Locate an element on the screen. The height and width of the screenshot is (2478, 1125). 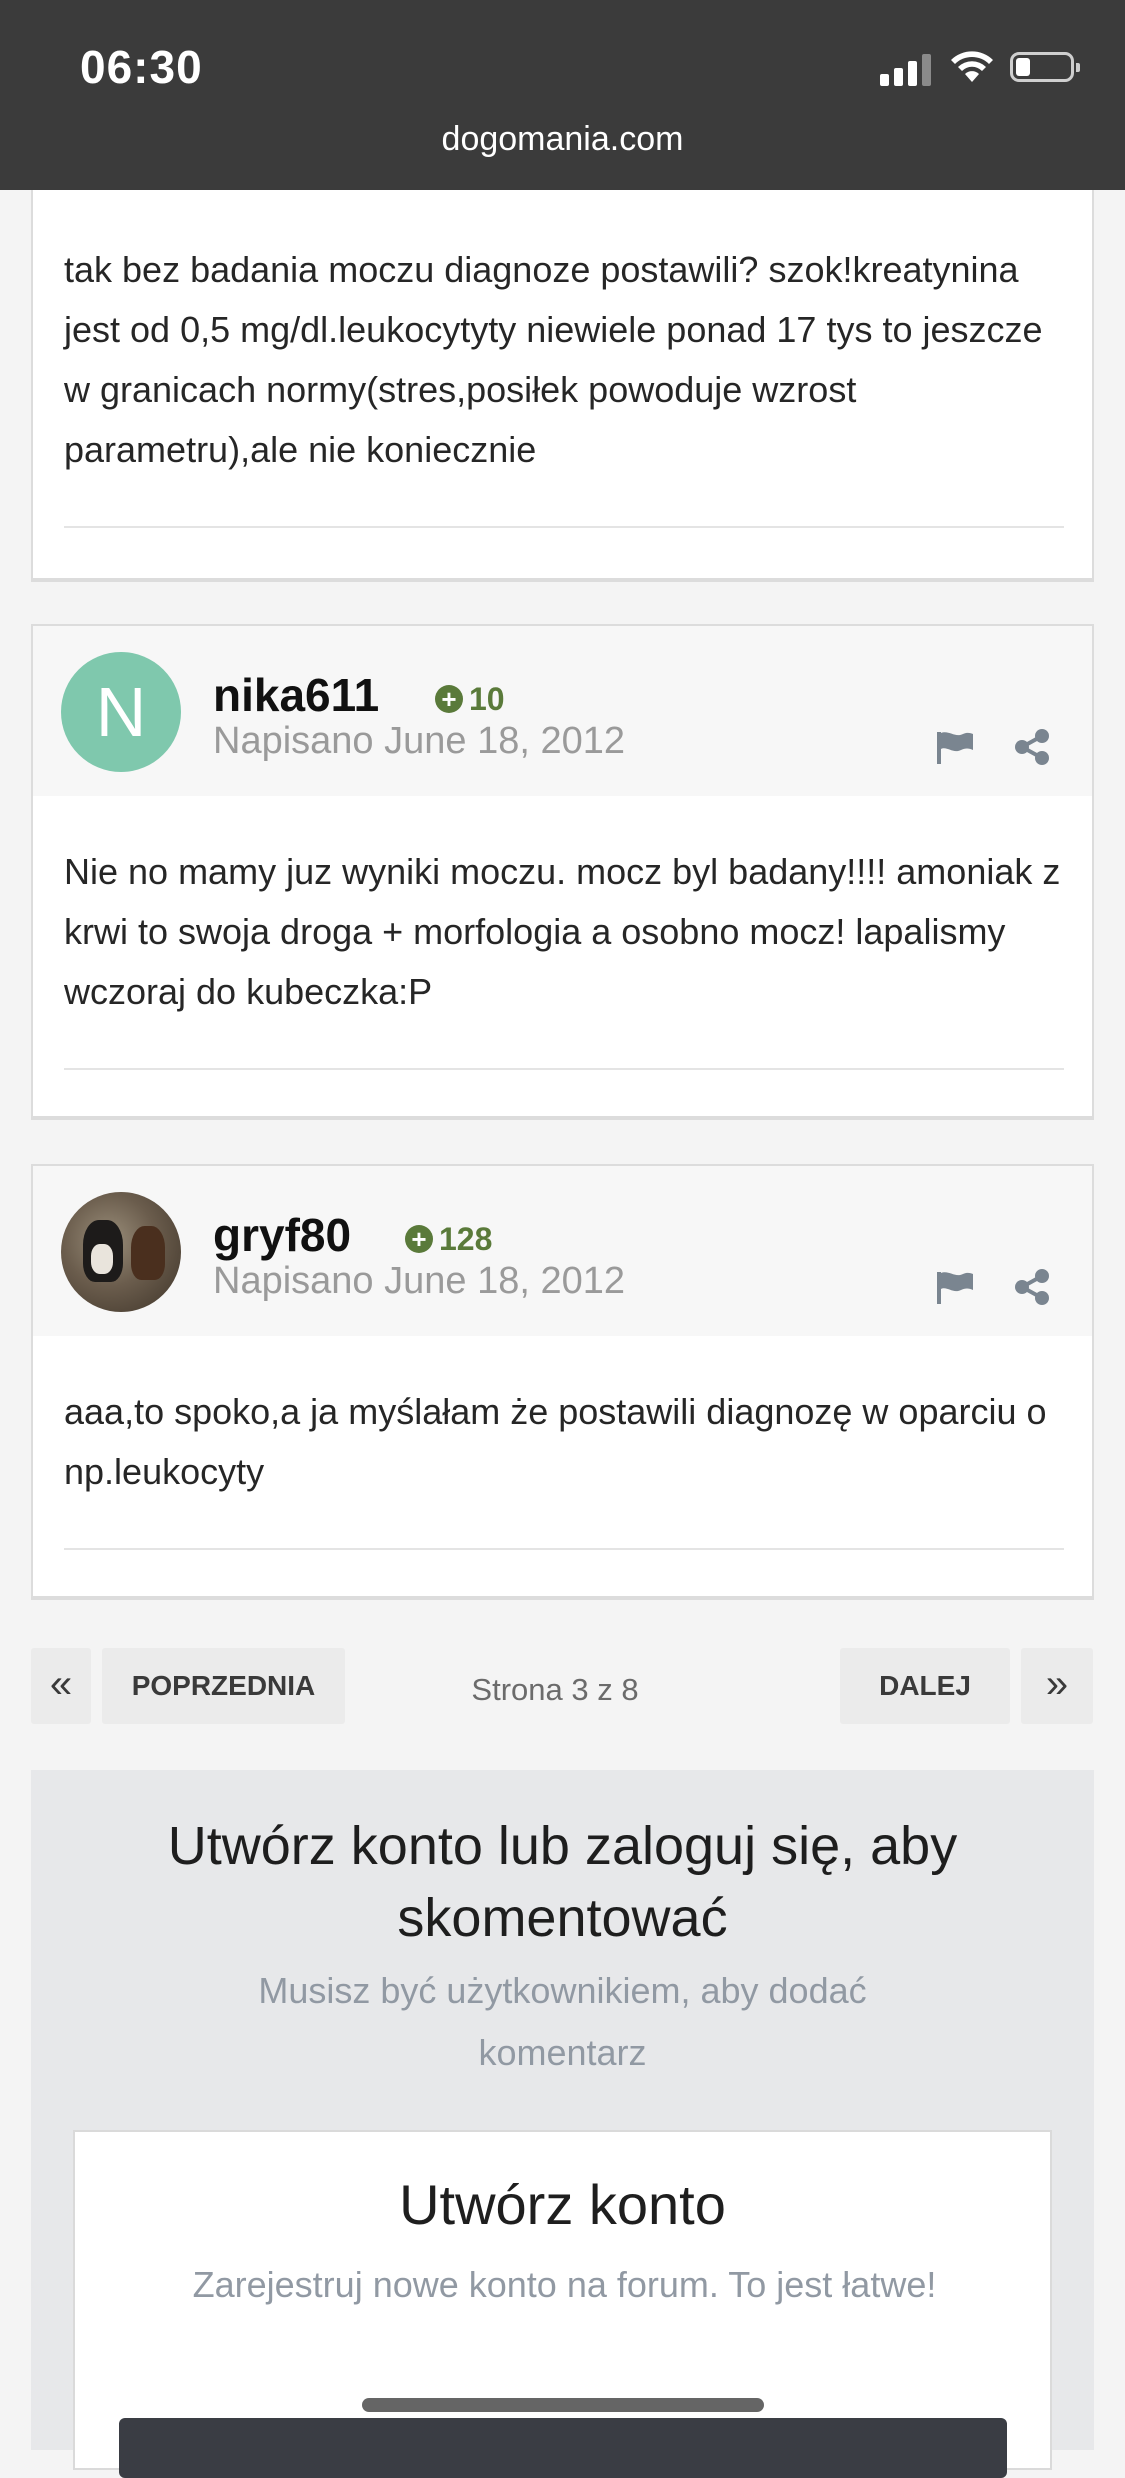
last-page-button: » is located at coordinates (1057, 1686).